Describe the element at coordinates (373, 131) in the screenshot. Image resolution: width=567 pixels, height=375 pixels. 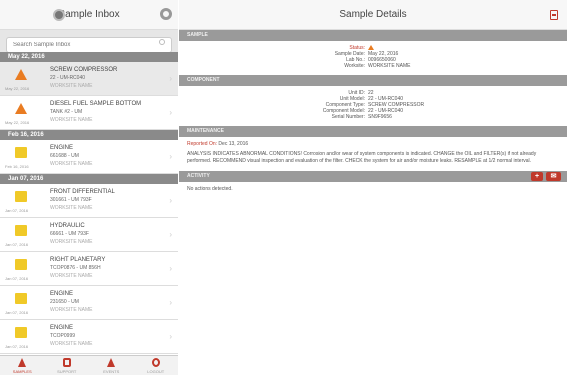
I see `maintenance-section-header: MAINTENANCE` at that location.